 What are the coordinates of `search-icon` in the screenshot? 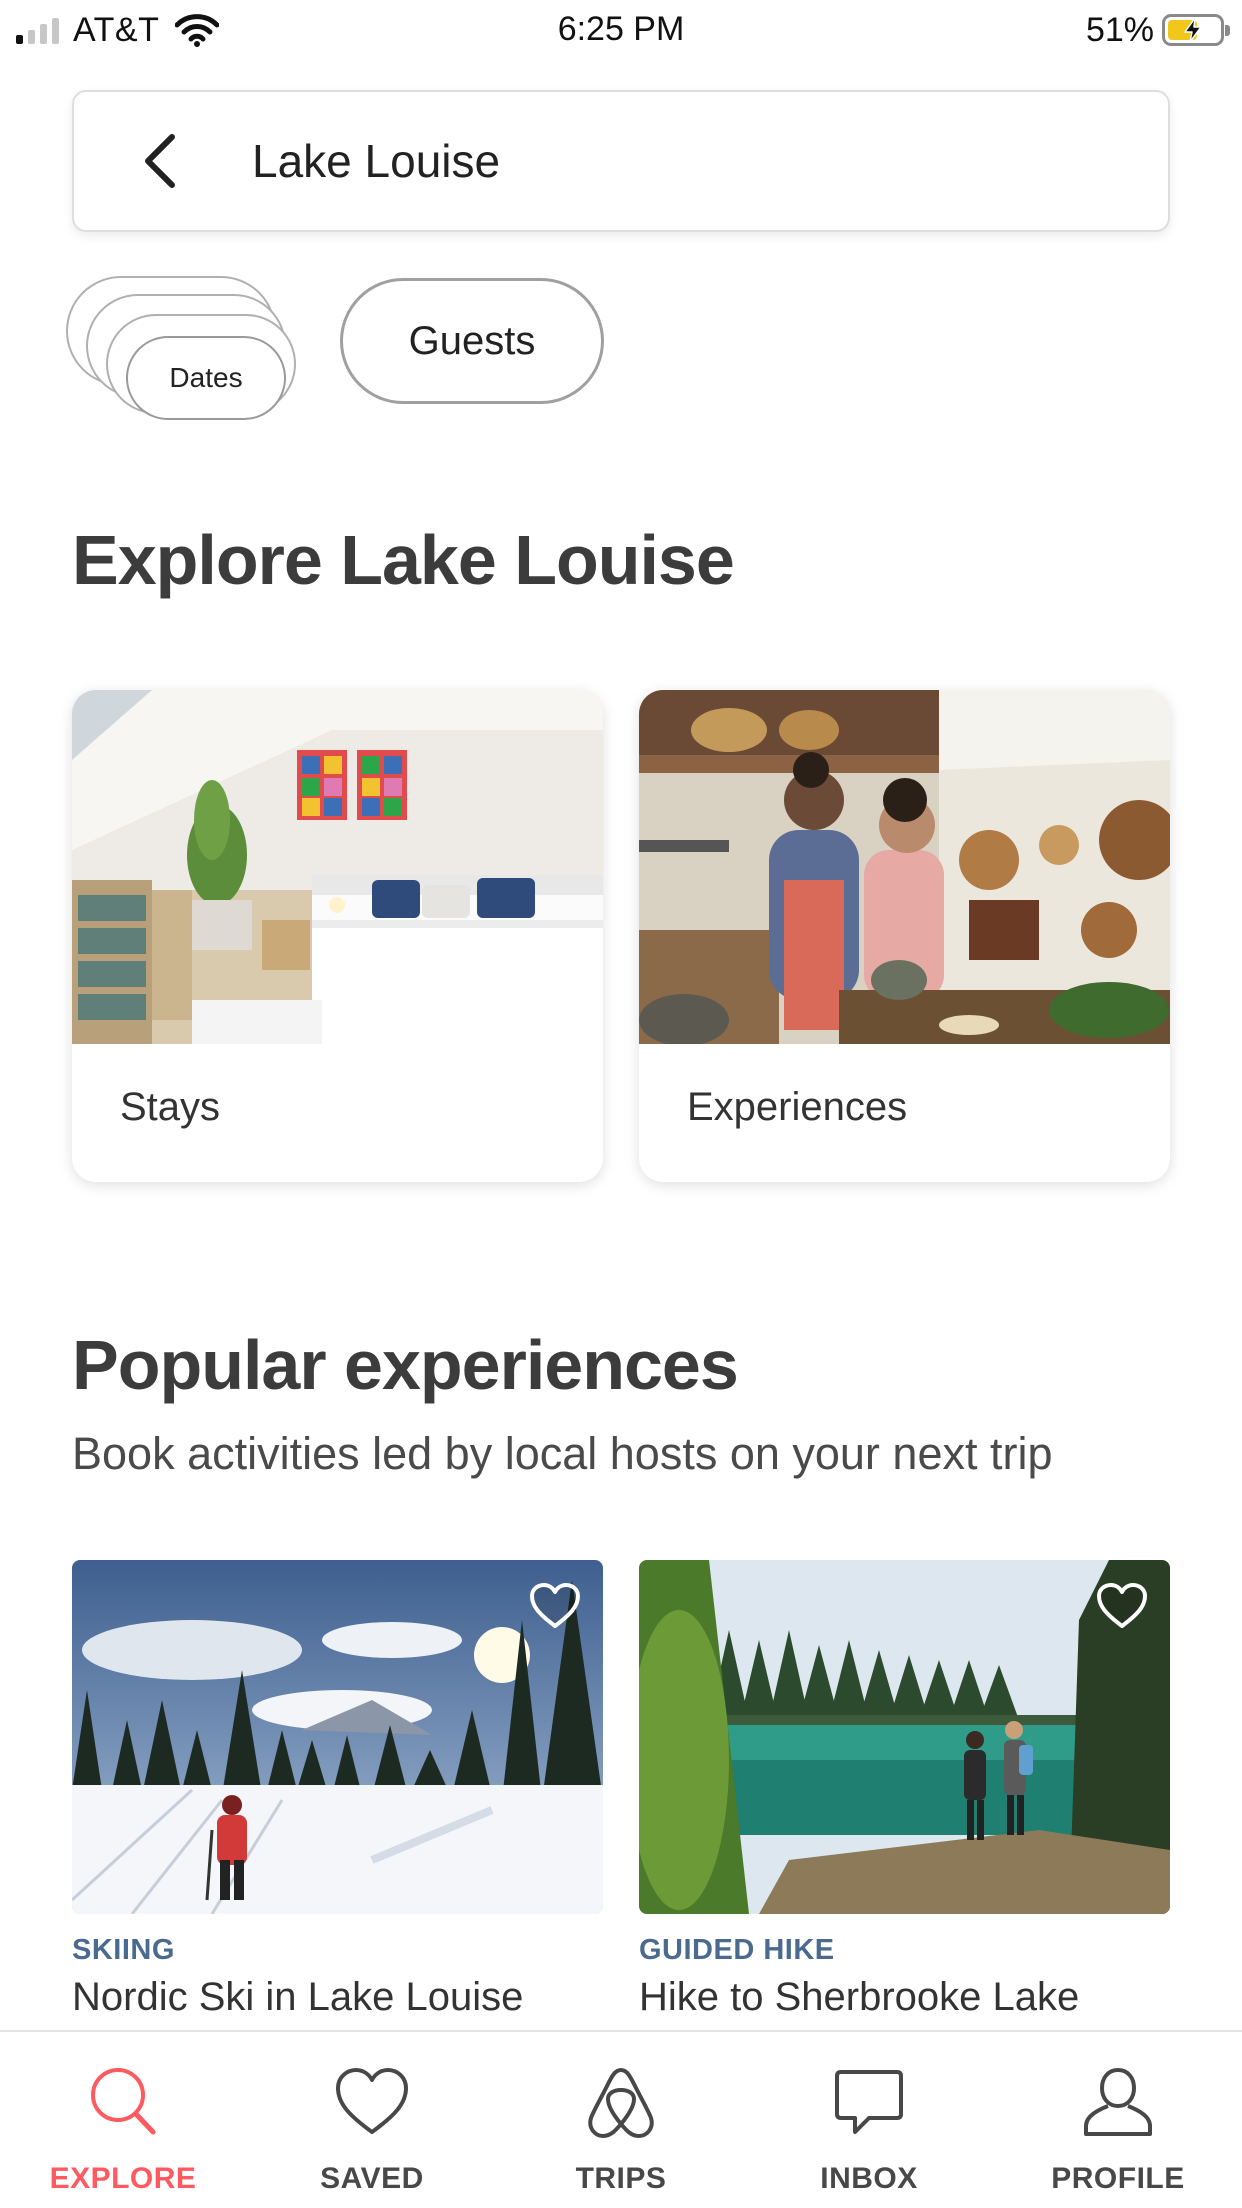 It's located at (123, 2101).